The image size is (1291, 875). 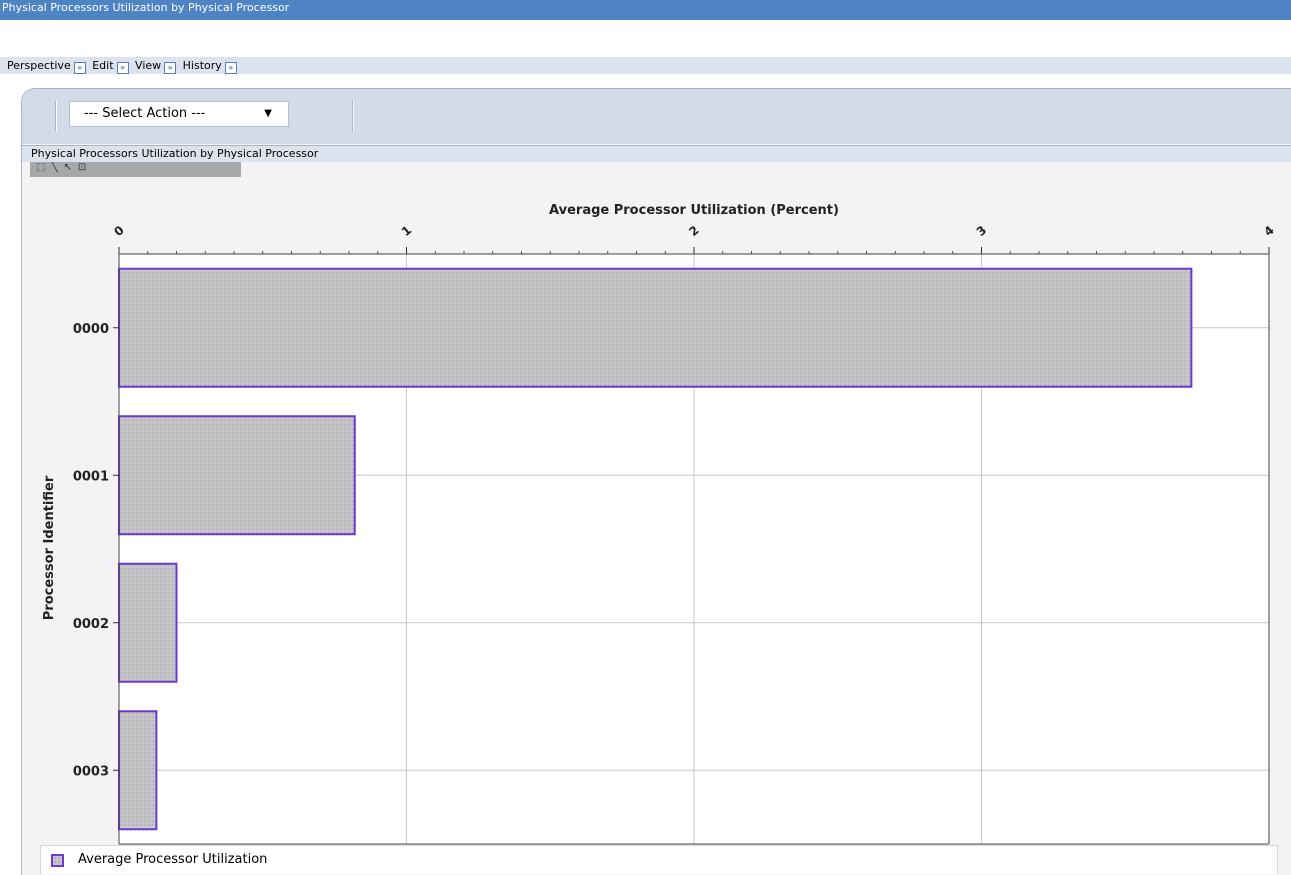 I want to click on x-tick-label: 0, so click(x=118, y=231).